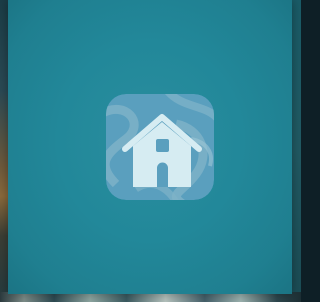 Image resolution: width=320 pixels, height=302 pixels. I want to click on app-icon, so click(160, 147).